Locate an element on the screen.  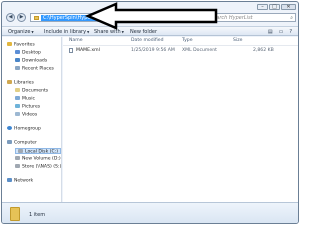
details-pane: 1 item is located at coordinates (150, 212).